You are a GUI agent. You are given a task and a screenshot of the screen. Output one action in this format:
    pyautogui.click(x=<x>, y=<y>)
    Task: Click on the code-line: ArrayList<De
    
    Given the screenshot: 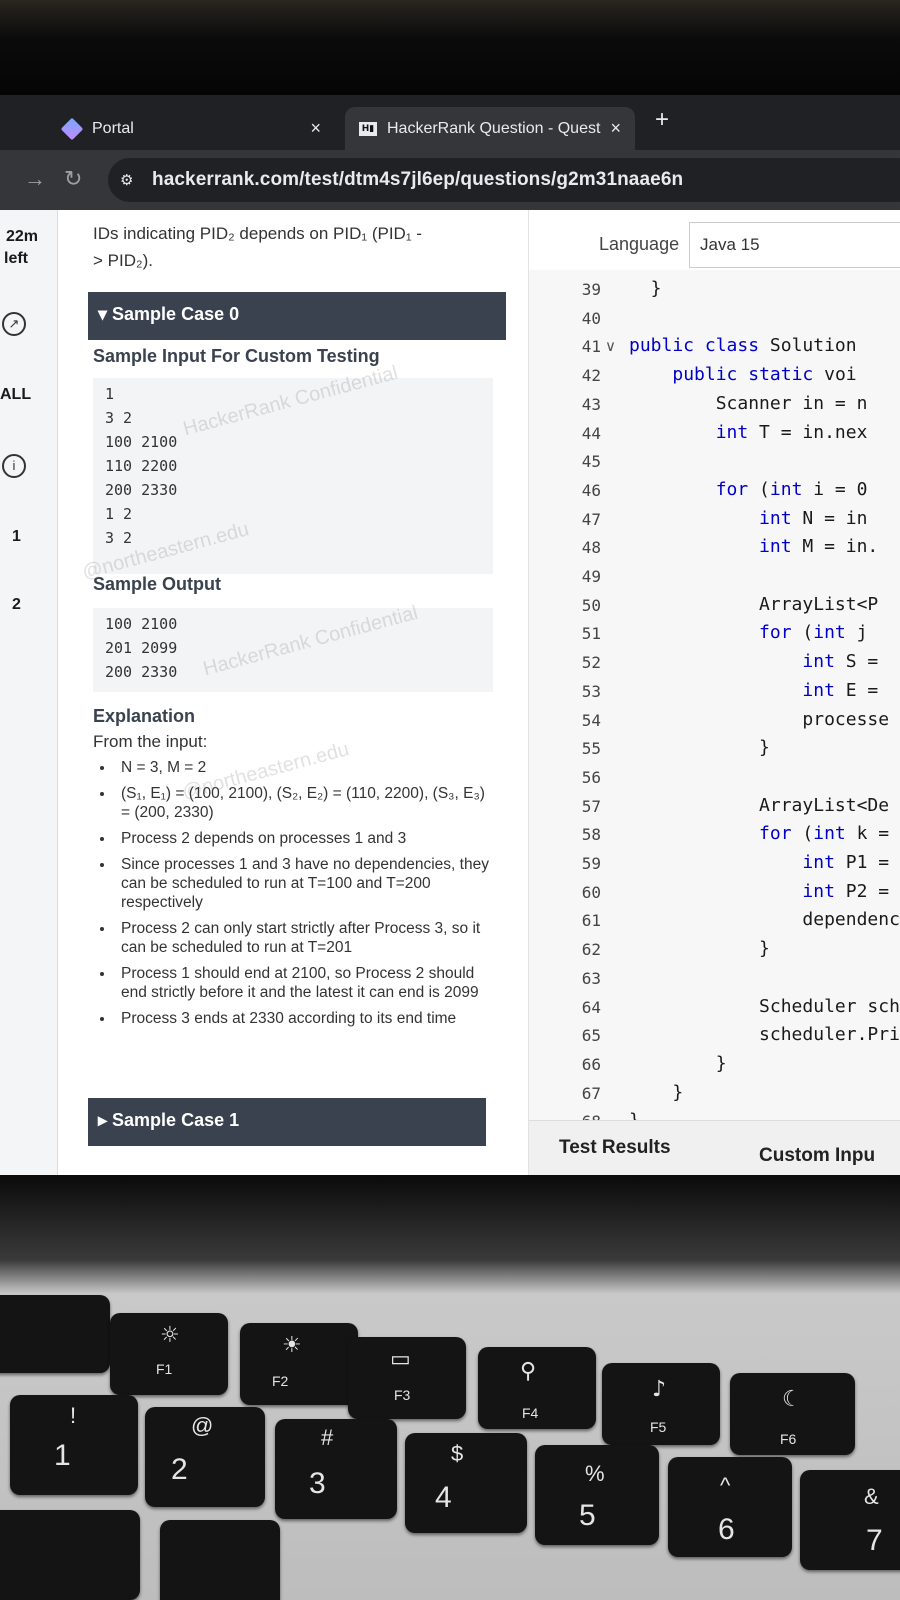 What is the action you would take?
    pyautogui.click(x=759, y=805)
    